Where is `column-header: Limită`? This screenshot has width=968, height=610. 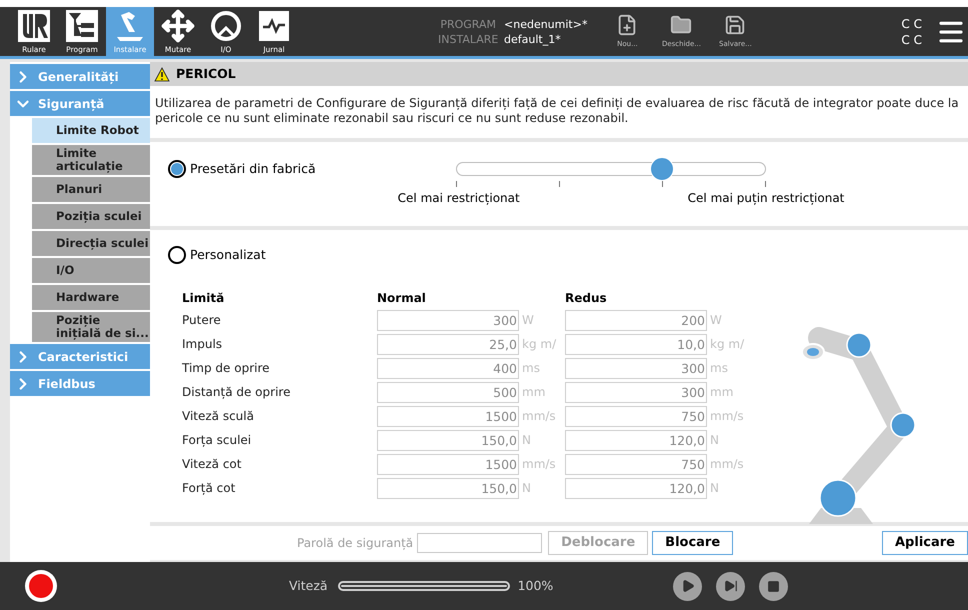 column-header: Limită is located at coordinates (204, 298).